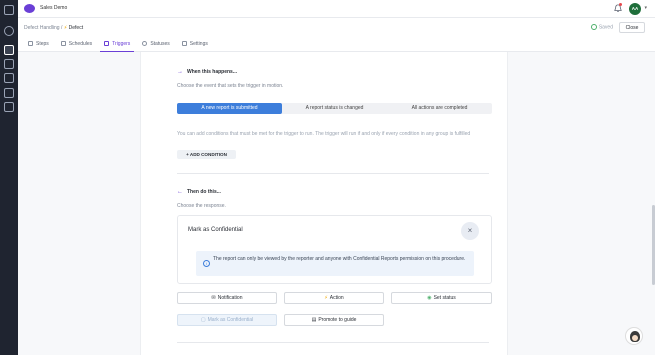 This screenshot has width=655, height=355. What do you see at coordinates (213, 298) in the screenshot?
I see `mail-icon: ✉` at bounding box center [213, 298].